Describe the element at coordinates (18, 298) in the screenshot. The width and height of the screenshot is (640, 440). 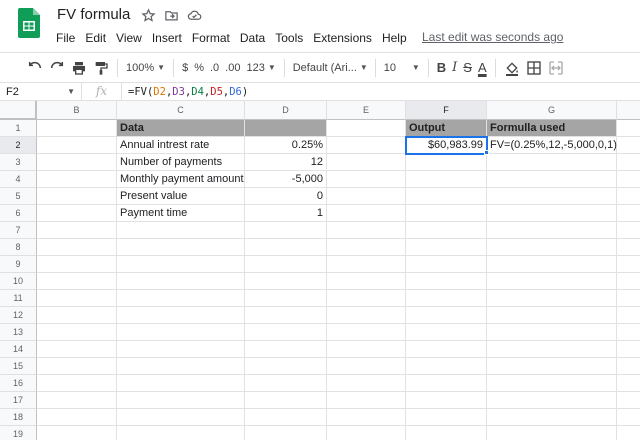
I see `row-header: 11` at that location.